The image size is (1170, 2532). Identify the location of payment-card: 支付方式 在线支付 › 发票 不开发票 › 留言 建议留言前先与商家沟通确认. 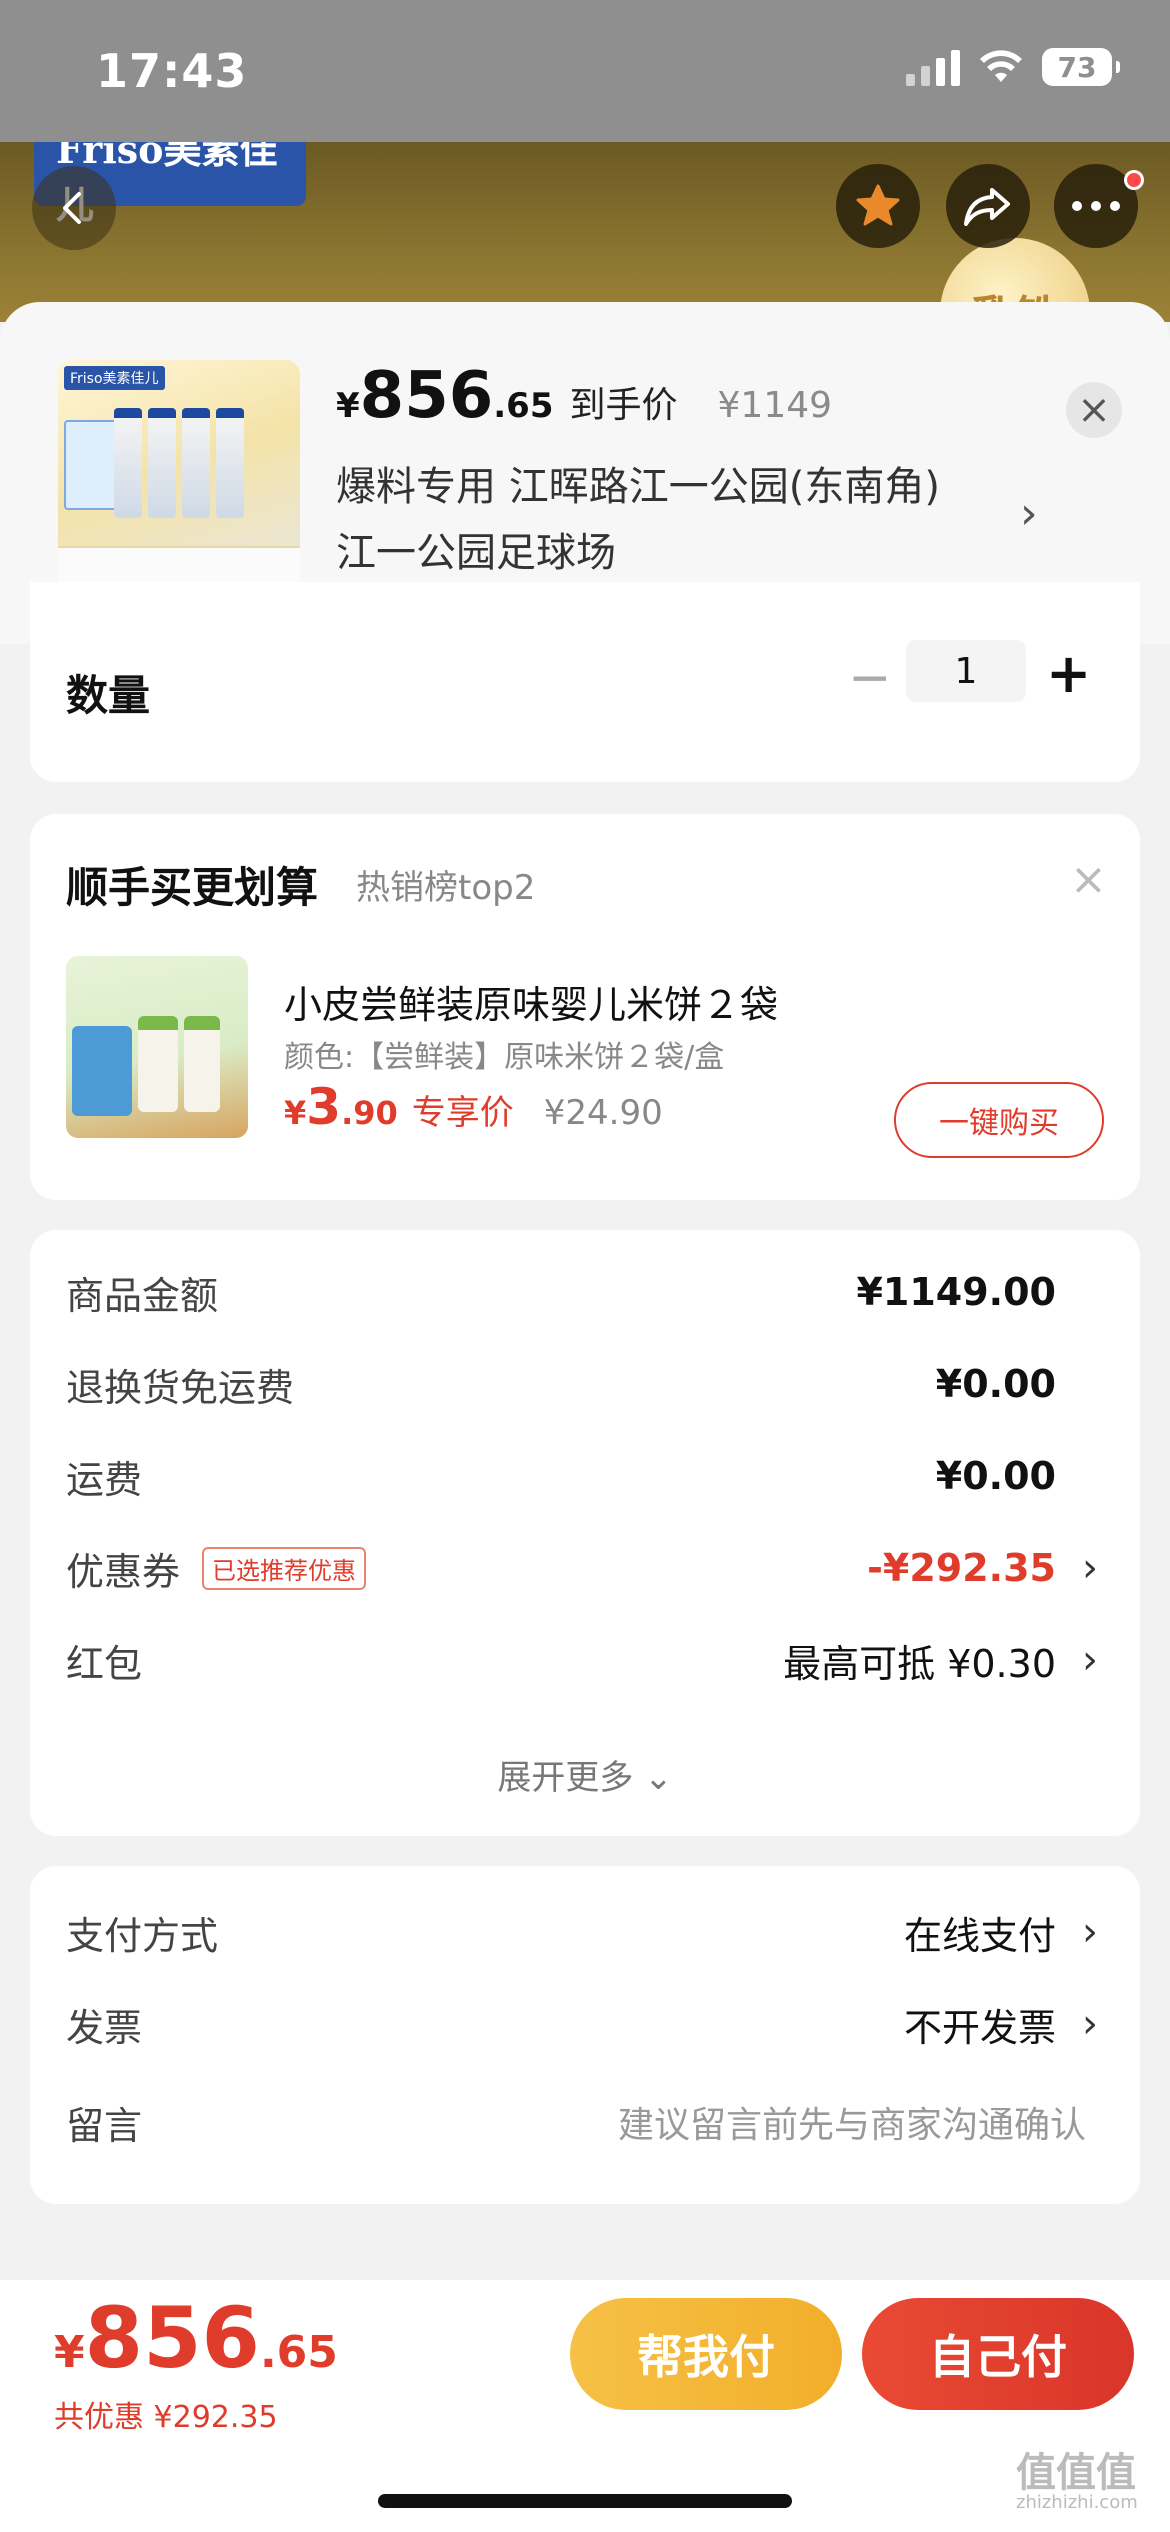
(585, 2035).